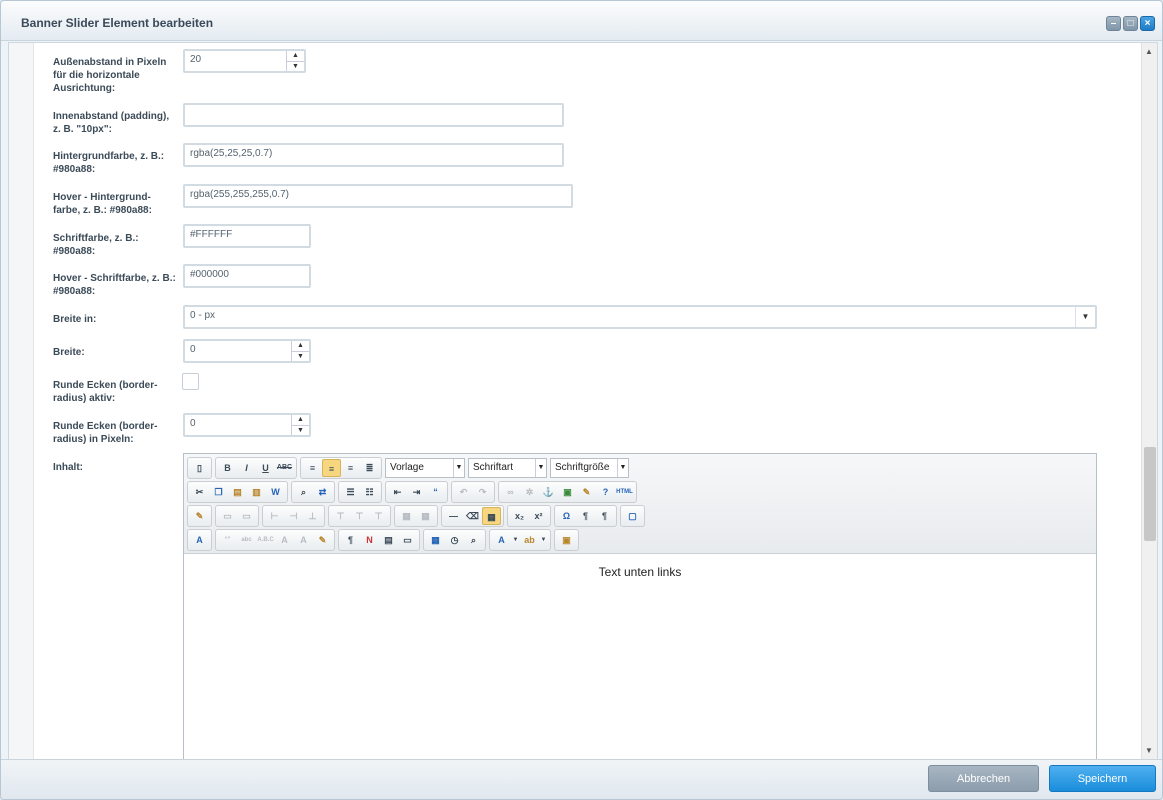  I want to click on unlink-icon: ✲, so click(529, 492).